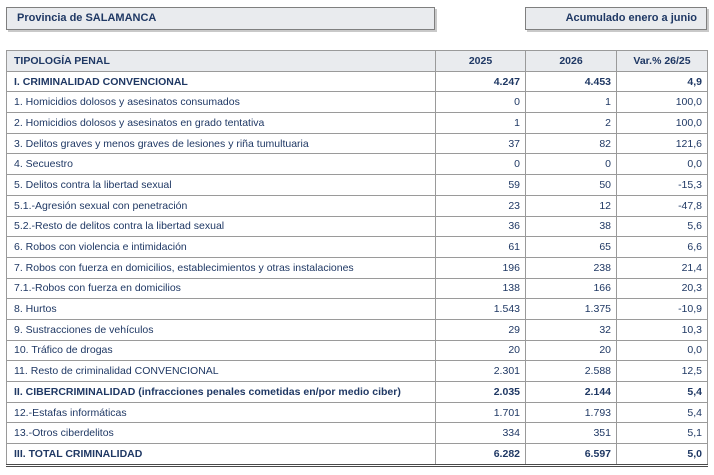 The height and width of the screenshot is (475, 714). What do you see at coordinates (616, 18) in the screenshot?
I see `period-label: Acumulado enero a junio` at bounding box center [616, 18].